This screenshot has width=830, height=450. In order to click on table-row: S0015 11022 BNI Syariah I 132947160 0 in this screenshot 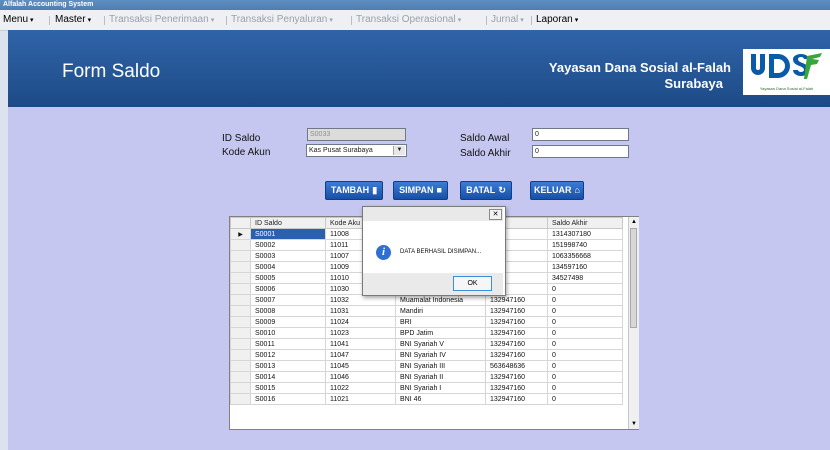, I will do `click(426, 388)`.